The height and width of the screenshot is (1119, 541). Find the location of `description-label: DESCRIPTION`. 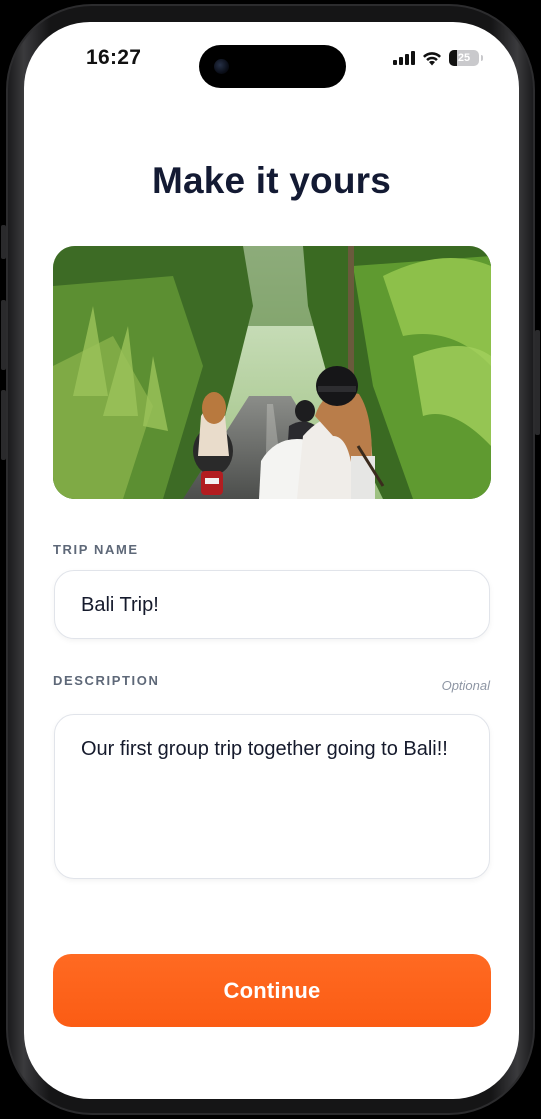

description-label: DESCRIPTION is located at coordinates (106, 680).